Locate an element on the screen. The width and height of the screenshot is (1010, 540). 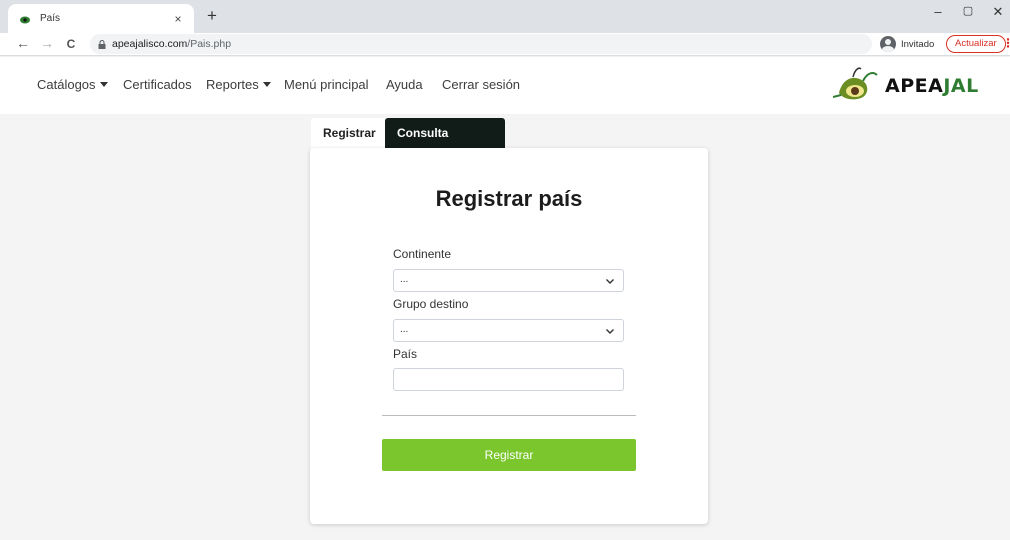
group-label: Grupo destino is located at coordinates (431, 304).